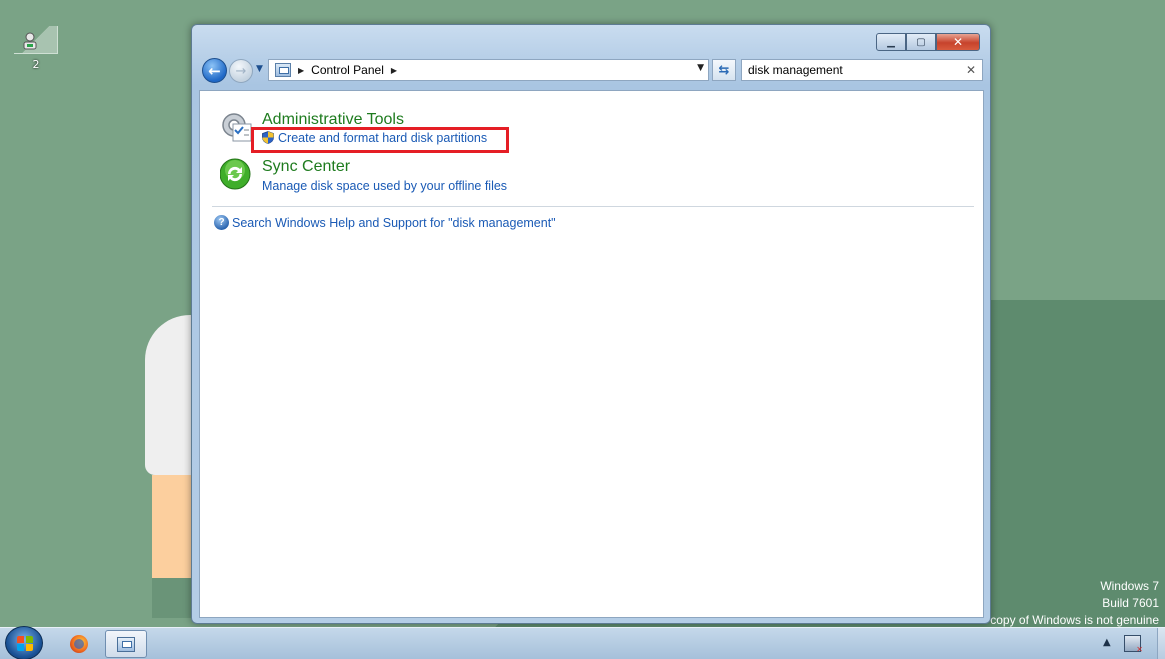  What do you see at coordinates (380, 140) in the screenshot?
I see `highlight-annotation` at bounding box center [380, 140].